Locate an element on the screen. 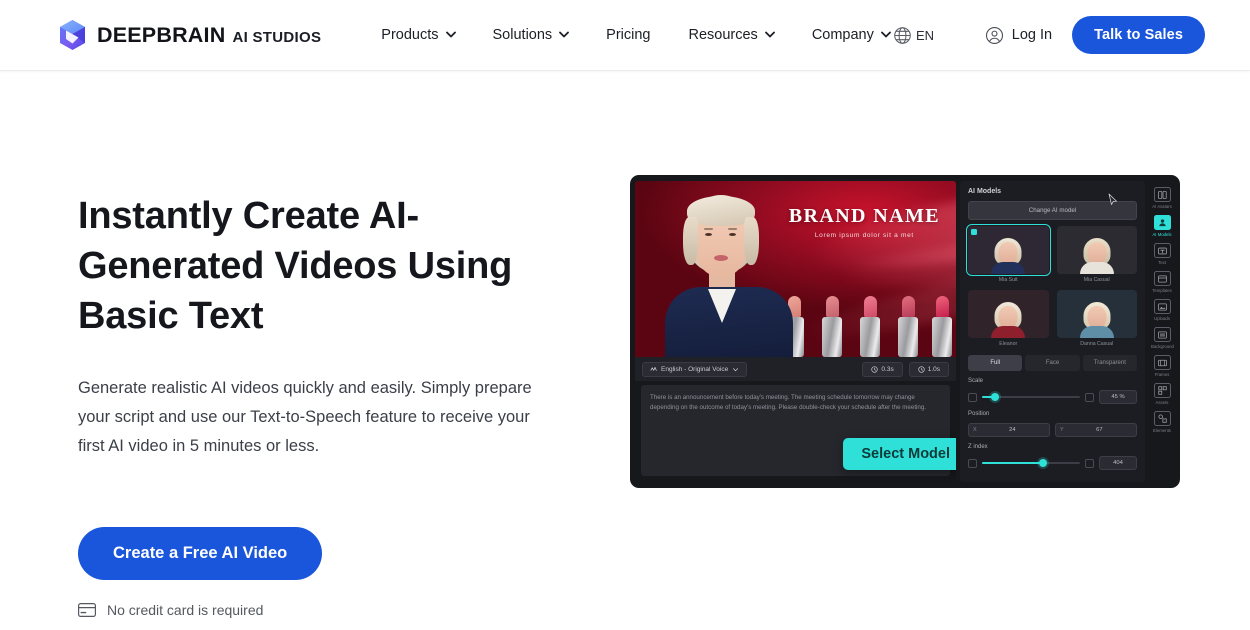  position-x-value: 24 is located at coordinates (1012, 430).